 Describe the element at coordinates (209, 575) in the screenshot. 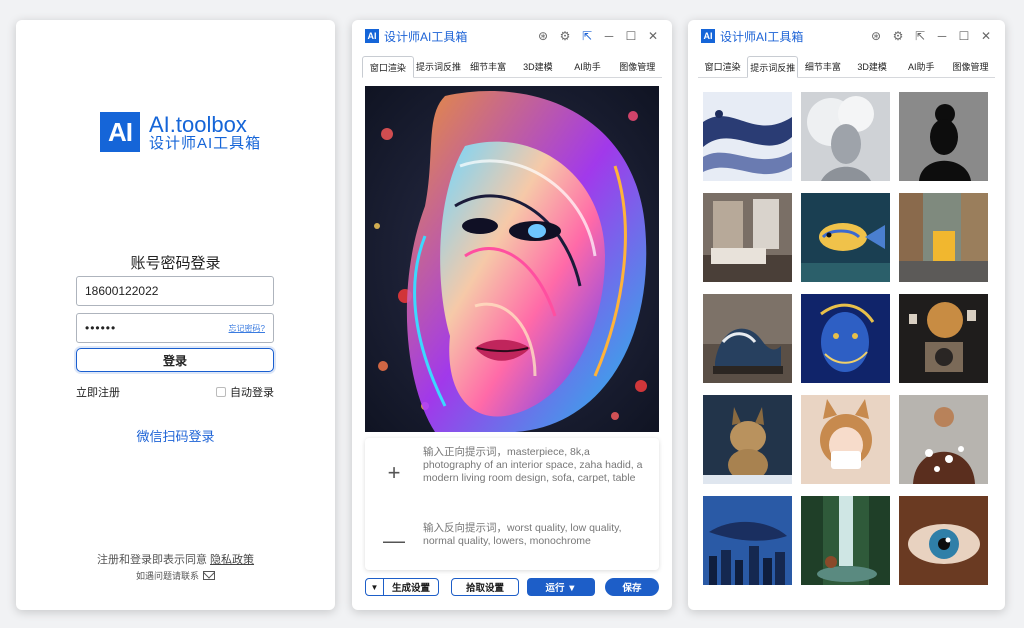

I see `mail-icon` at that location.